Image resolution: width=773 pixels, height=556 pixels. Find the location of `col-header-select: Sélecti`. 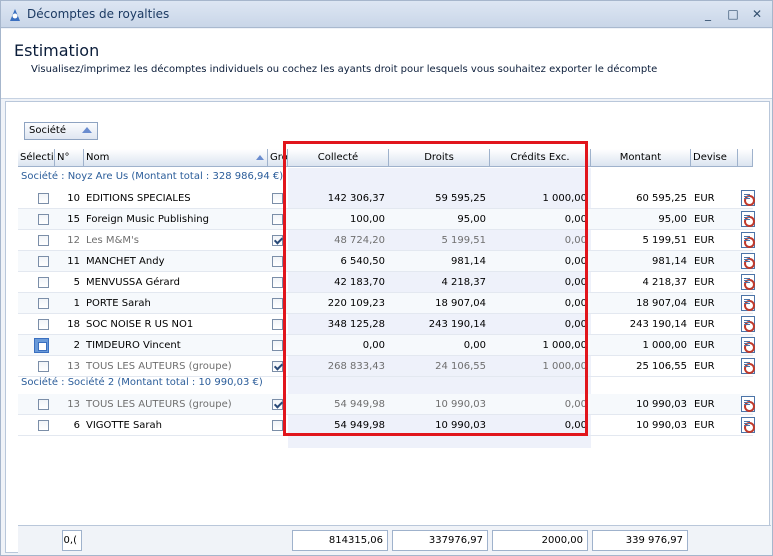

col-header-select: Sélecti is located at coordinates (36, 158).